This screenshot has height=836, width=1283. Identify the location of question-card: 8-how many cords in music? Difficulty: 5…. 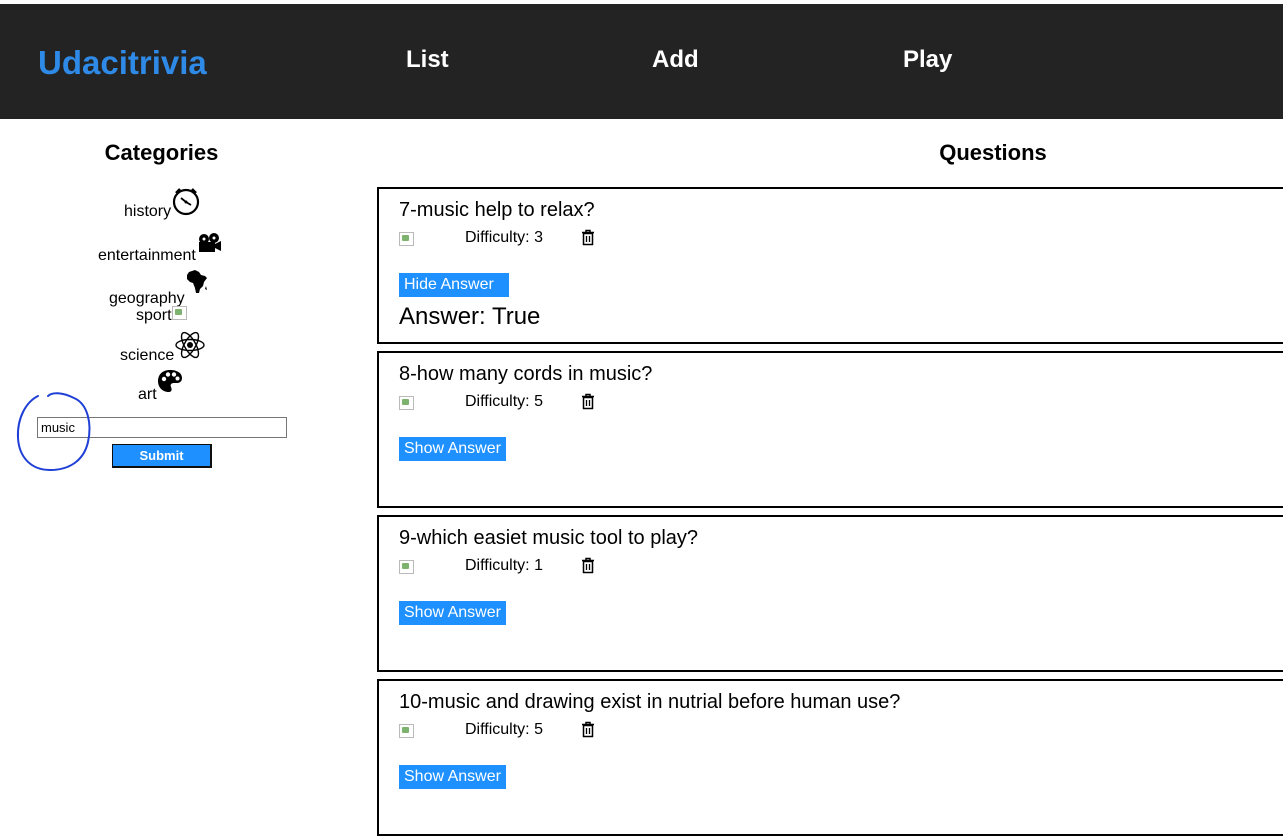
(830, 429).